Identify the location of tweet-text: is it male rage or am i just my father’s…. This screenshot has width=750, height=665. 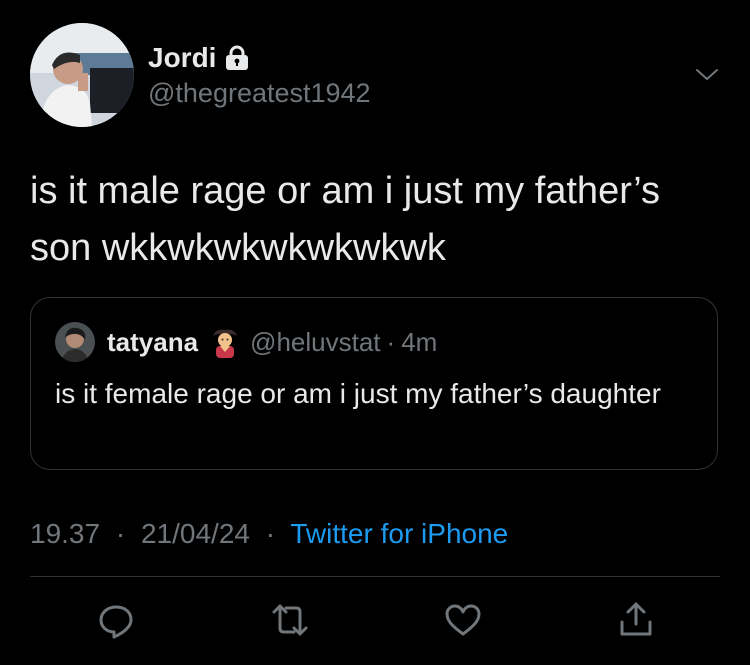
(345, 219).